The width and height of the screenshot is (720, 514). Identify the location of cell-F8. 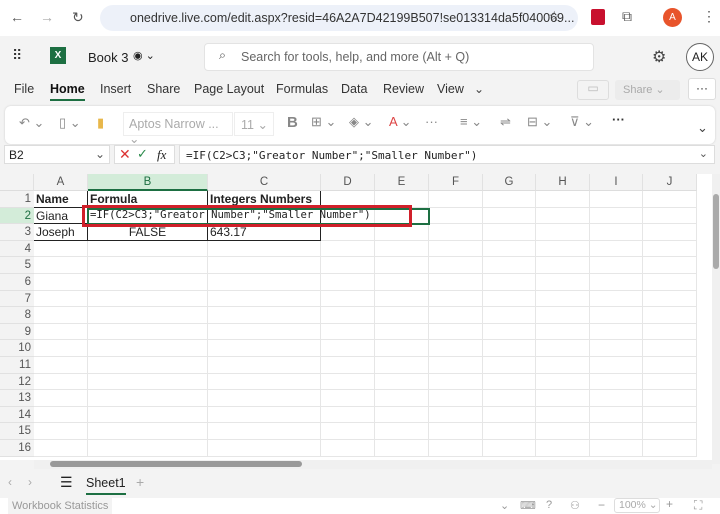
(456, 315).